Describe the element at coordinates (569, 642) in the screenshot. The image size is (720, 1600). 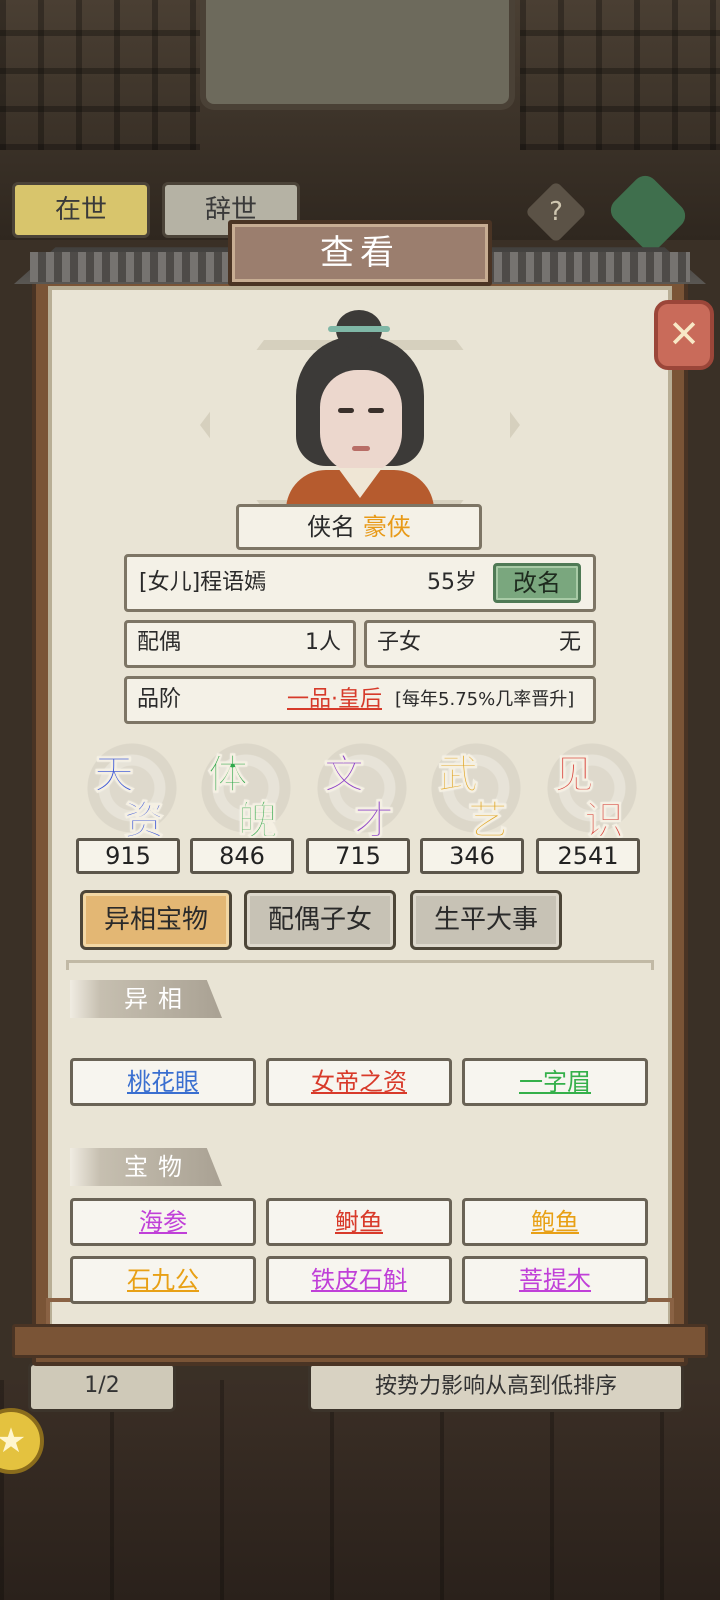
I see `children-value: 无` at that location.